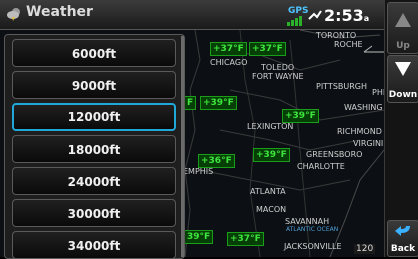 Image resolution: width=418 pixels, height=259 pixels. Describe the element at coordinates (270, 126) in the screenshot. I see `city-label: LEXINGTON` at that location.